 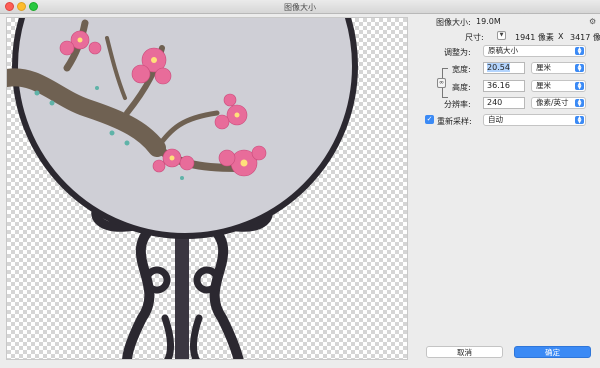 I want to click on check-icon: ✓, so click(x=429, y=119).